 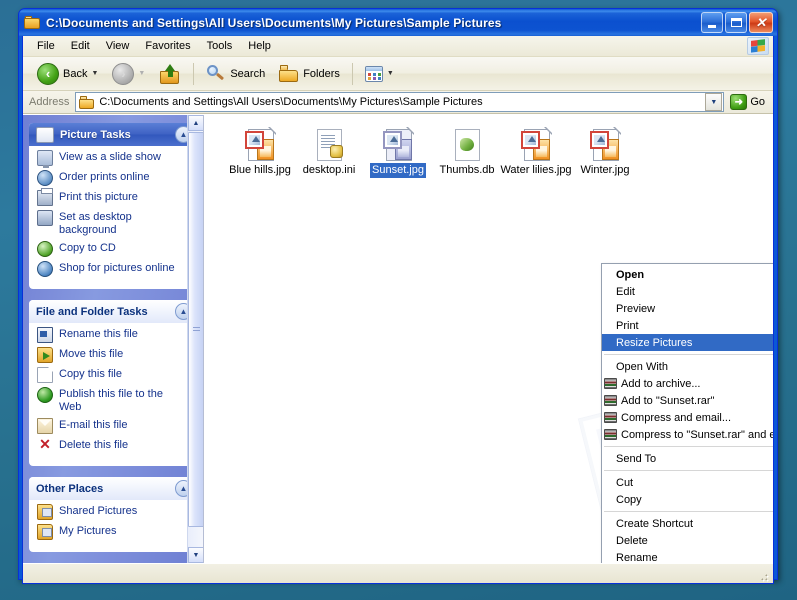 I want to click on sidebar-item-print-picture: Print this picture, so click(x=114, y=197).